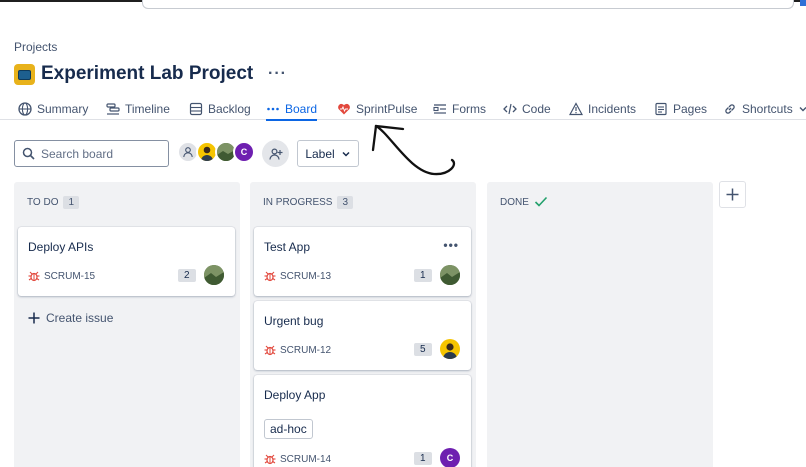 The width and height of the screenshot is (806, 467). Describe the element at coordinates (80, 318) in the screenshot. I see `create-issue-label: Create issue` at that location.